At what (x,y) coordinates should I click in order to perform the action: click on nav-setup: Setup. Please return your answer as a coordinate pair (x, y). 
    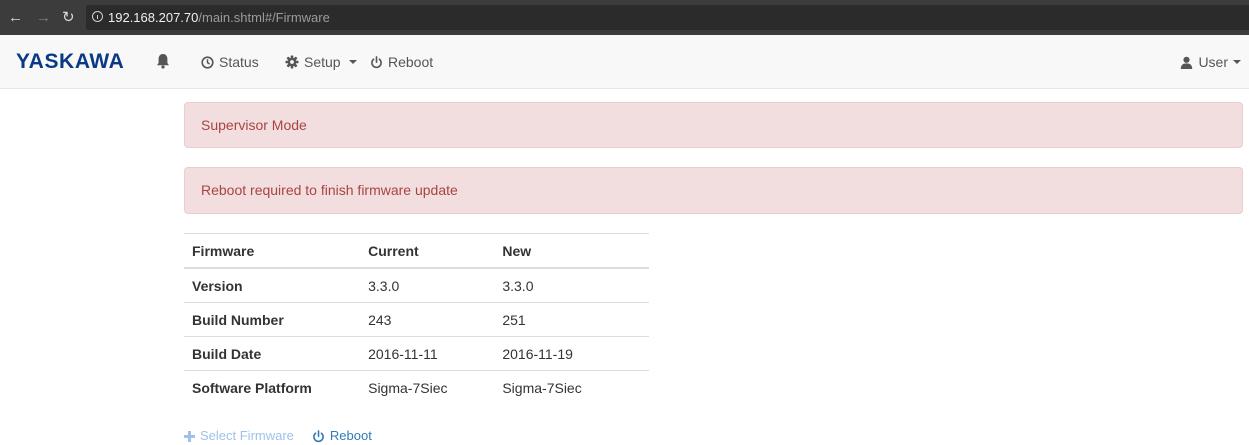
    Looking at the image, I should click on (321, 62).